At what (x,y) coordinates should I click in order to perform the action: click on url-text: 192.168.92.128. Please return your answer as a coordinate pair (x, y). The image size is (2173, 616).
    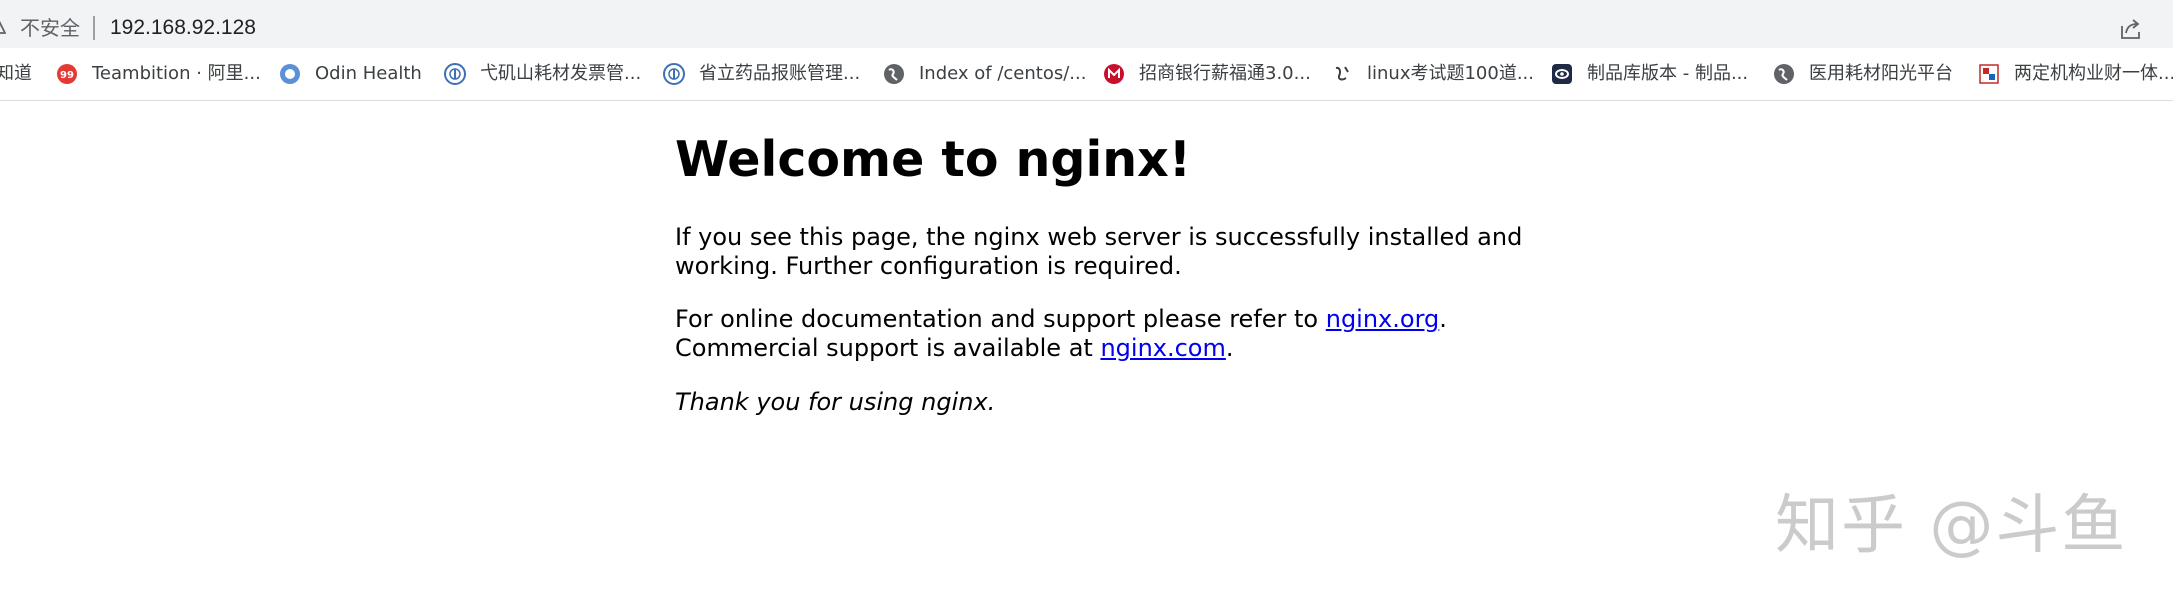
    Looking at the image, I should click on (183, 28).